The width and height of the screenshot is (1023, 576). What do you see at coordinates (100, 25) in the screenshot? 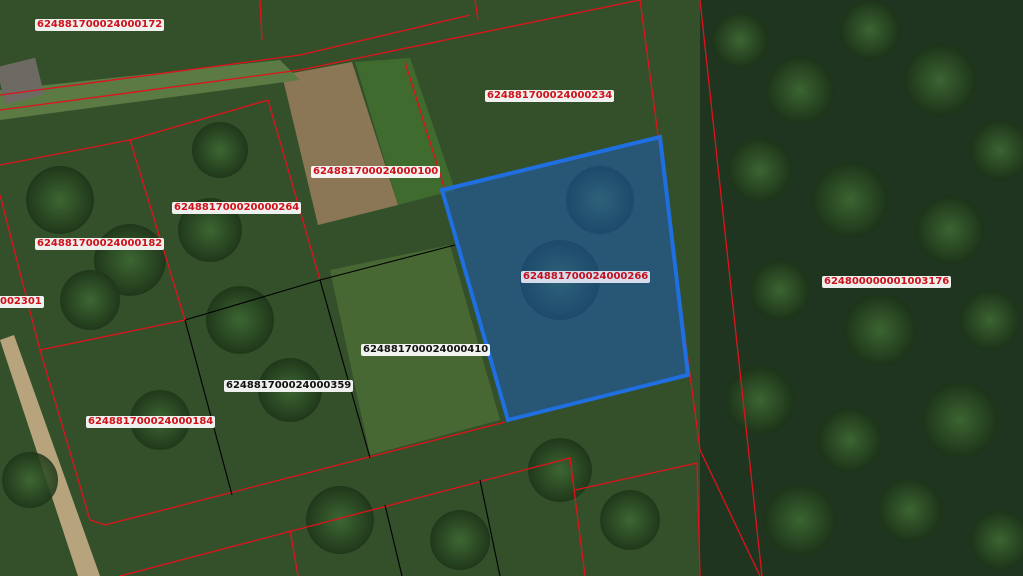
I see `parcel-label-172: 624881700024000172` at bounding box center [100, 25].